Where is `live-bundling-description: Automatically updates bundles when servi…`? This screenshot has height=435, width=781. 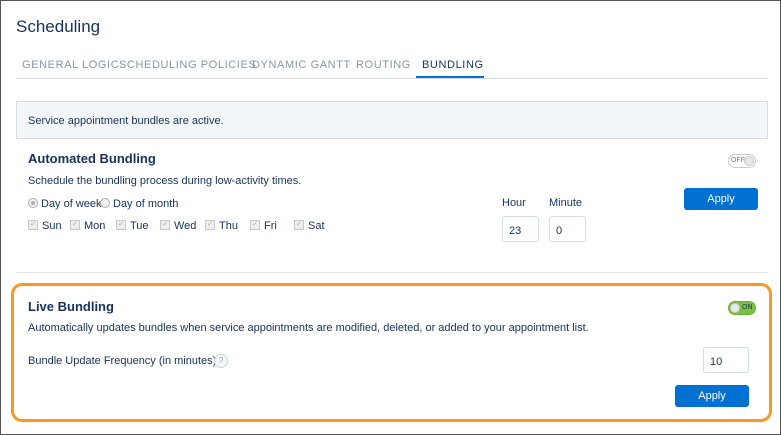
live-bundling-description: Automatically updates bundles when servi… is located at coordinates (308, 328).